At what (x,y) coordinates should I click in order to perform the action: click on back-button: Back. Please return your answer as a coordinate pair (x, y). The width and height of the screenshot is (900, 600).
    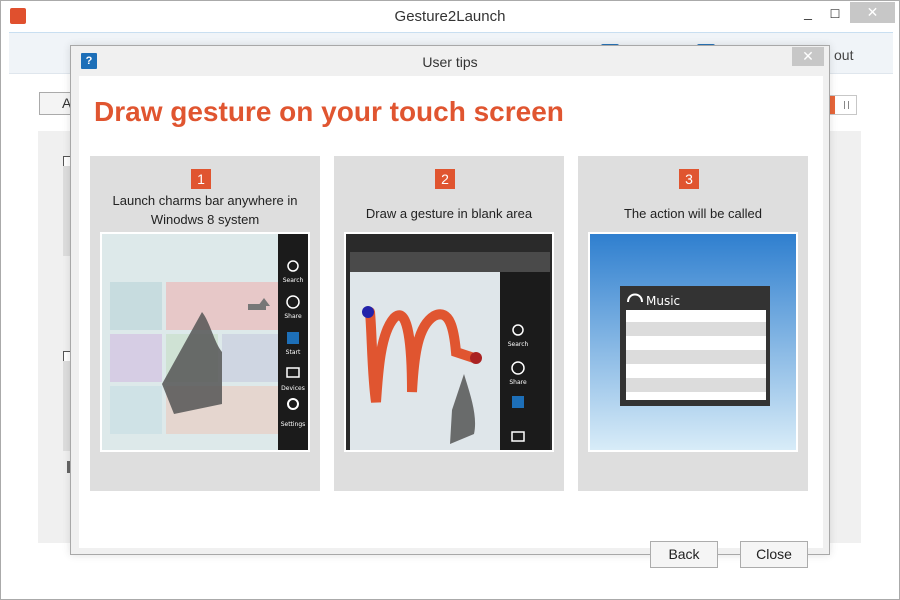
    Looking at the image, I should click on (684, 554).